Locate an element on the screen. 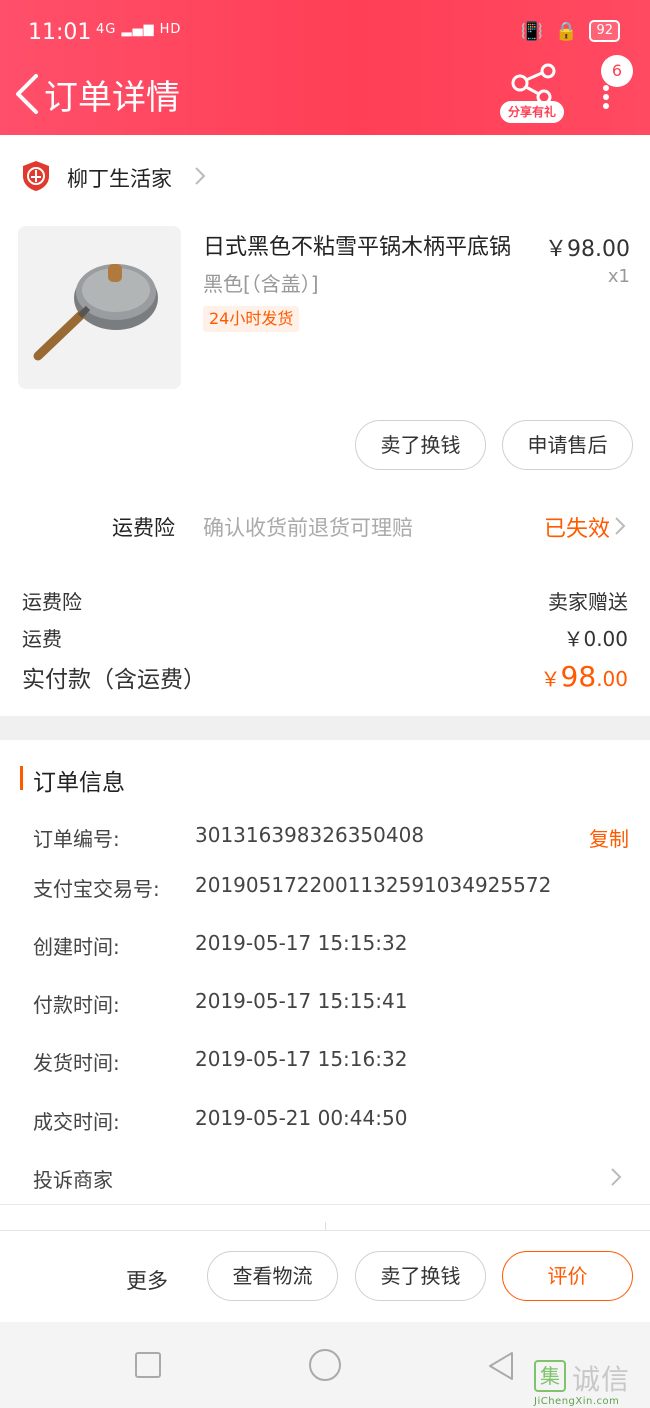  paid-time-row: 付款时间: 2019-05-17 15:15:41 is located at coordinates (331, 1006).